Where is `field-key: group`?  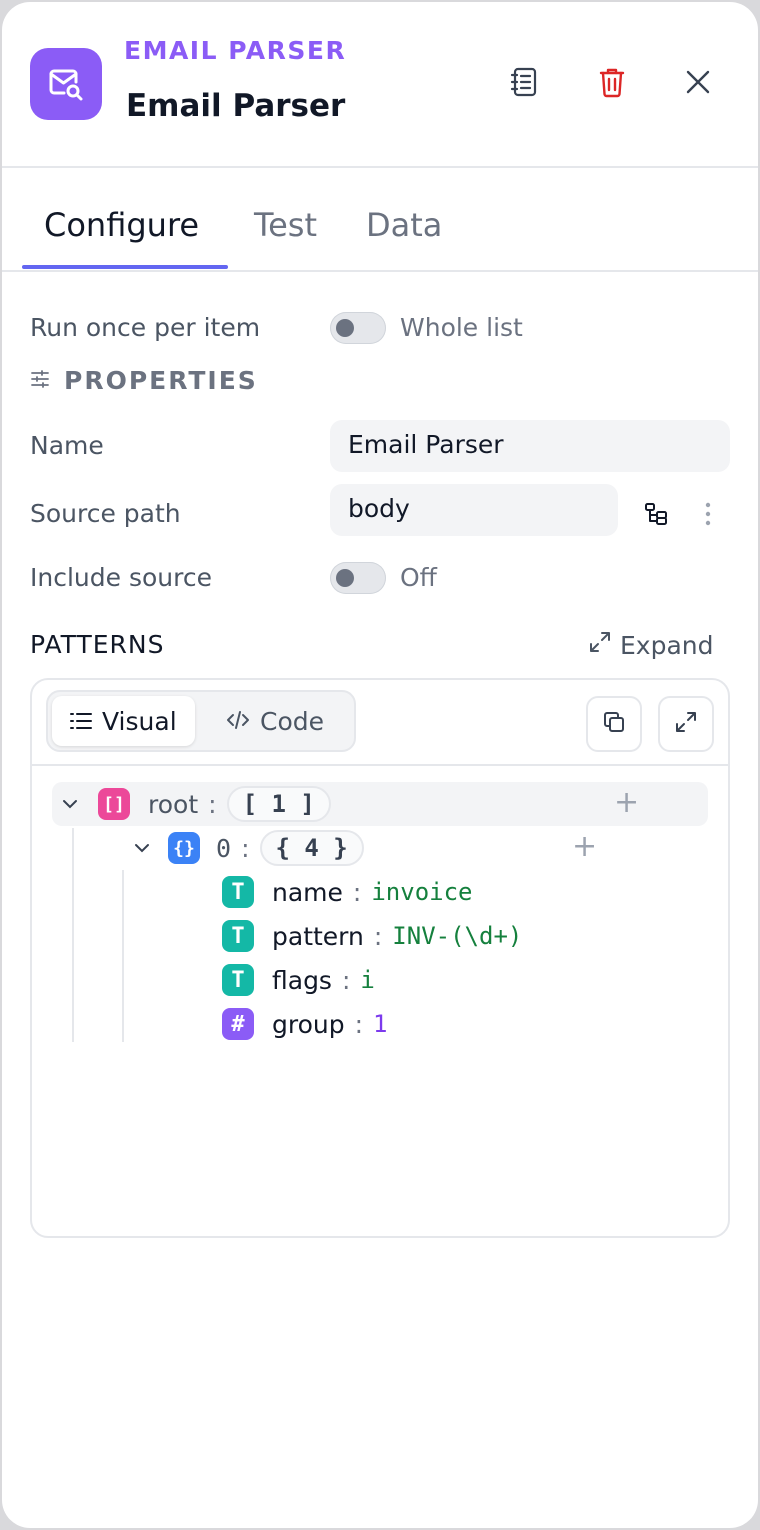
field-key: group is located at coordinates (308, 1024).